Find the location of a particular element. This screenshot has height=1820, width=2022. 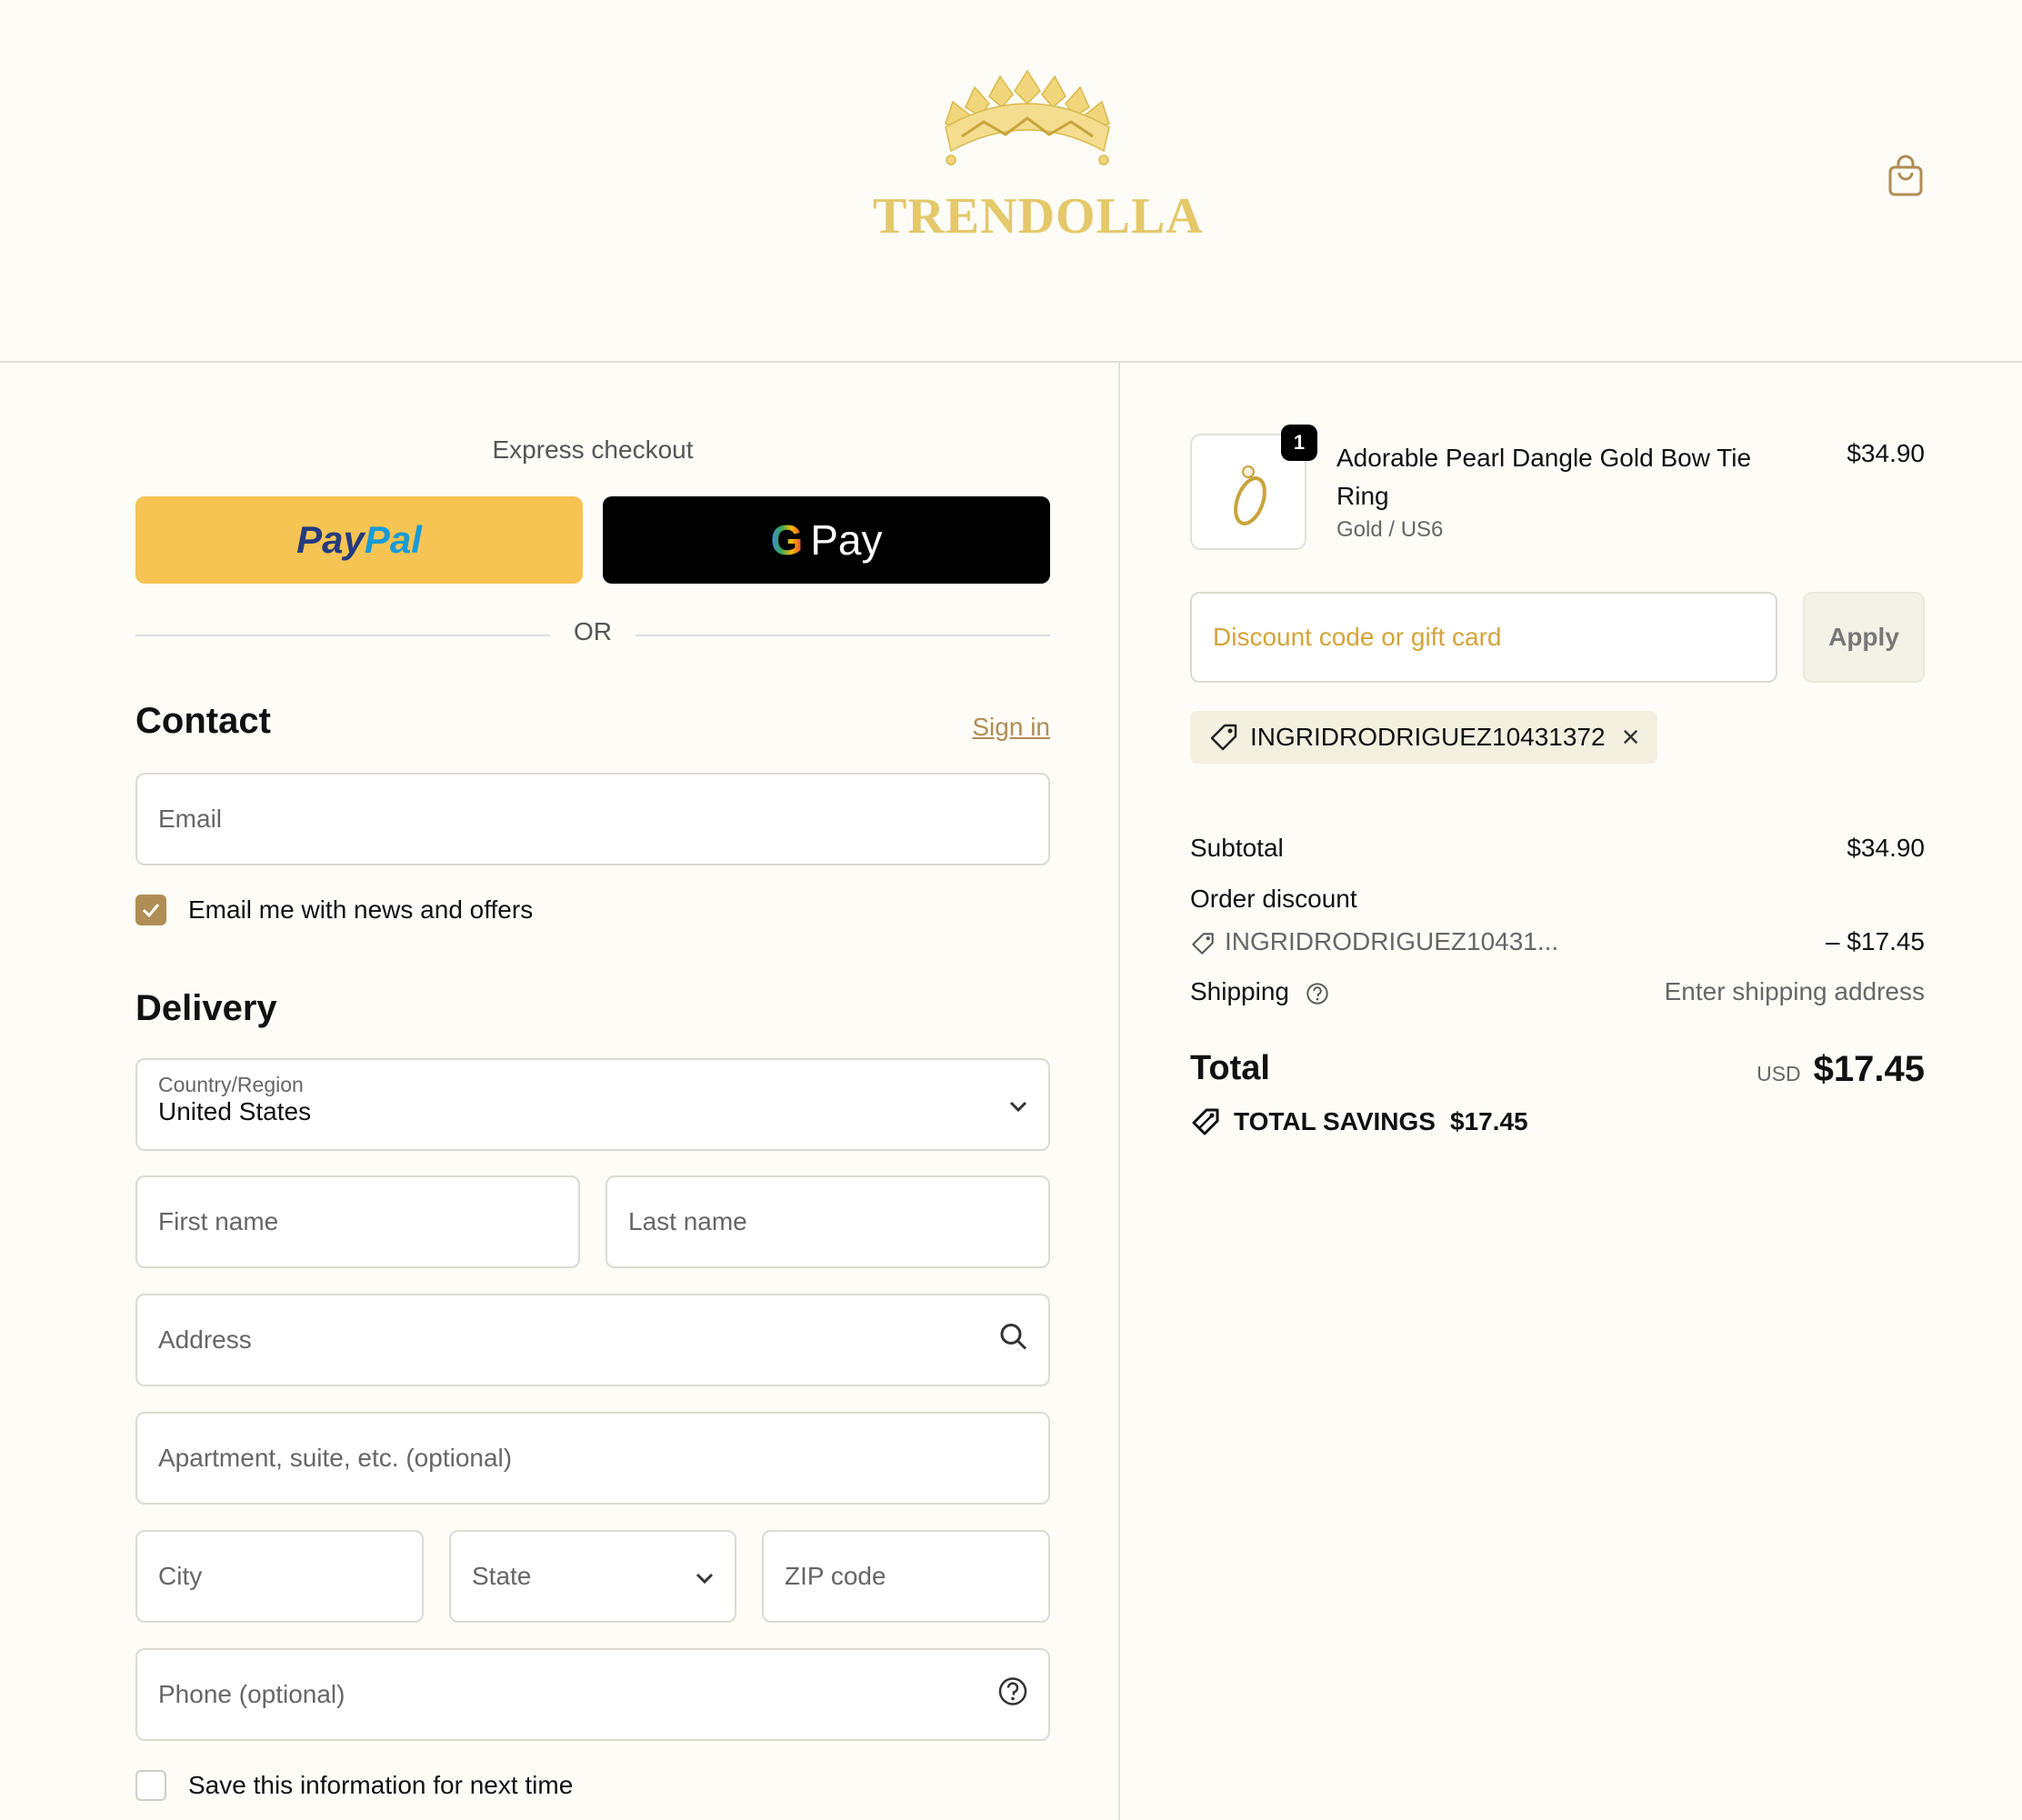

save-info-checkbox is located at coordinates (150, 1785).